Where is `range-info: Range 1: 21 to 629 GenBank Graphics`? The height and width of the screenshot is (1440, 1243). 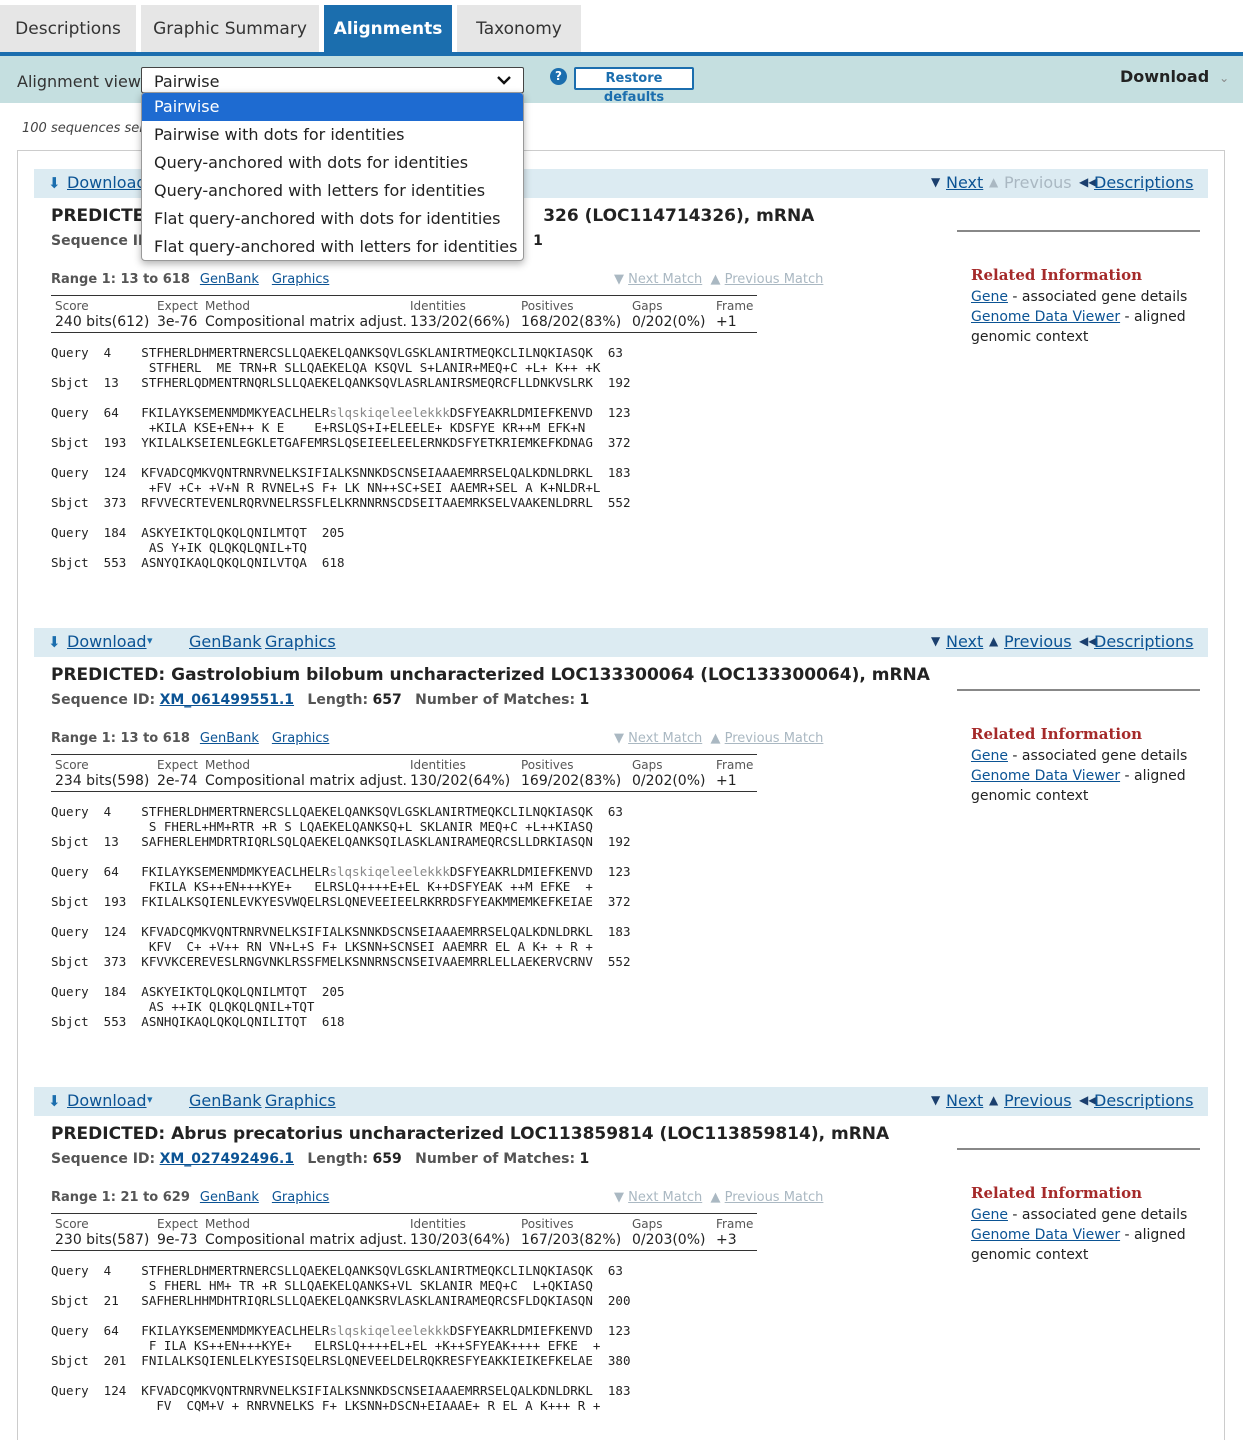 range-info: Range 1: 21 to 629 GenBank Graphics is located at coordinates (190, 1197).